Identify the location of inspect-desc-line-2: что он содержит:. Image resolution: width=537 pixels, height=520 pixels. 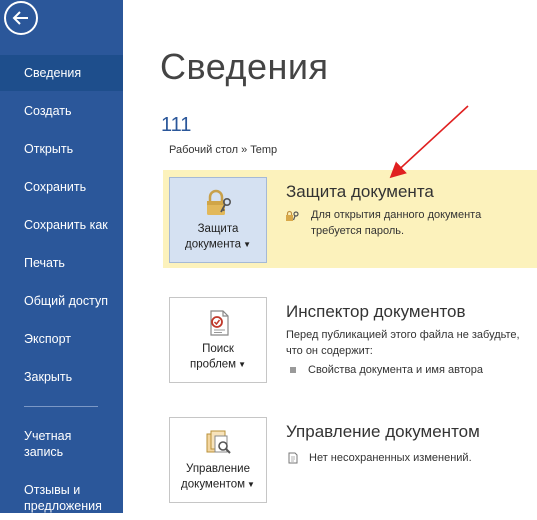
(329, 351).